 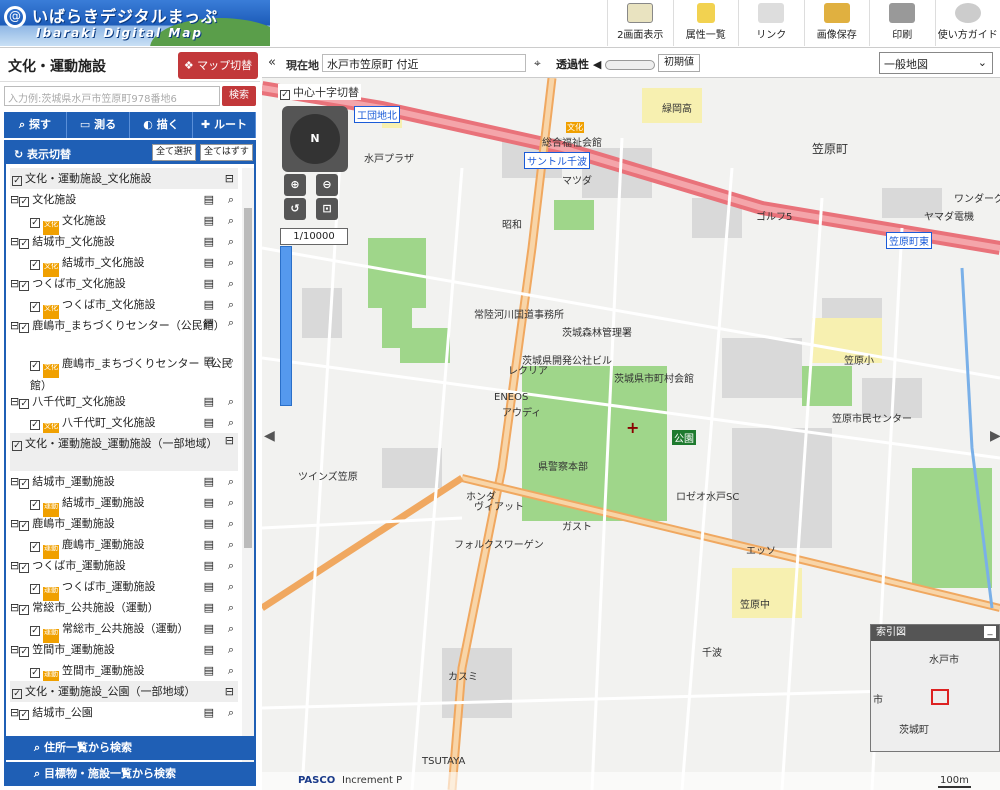 What do you see at coordinates (902, 23) in the screenshot?
I see `print-button: 印刷` at bounding box center [902, 23].